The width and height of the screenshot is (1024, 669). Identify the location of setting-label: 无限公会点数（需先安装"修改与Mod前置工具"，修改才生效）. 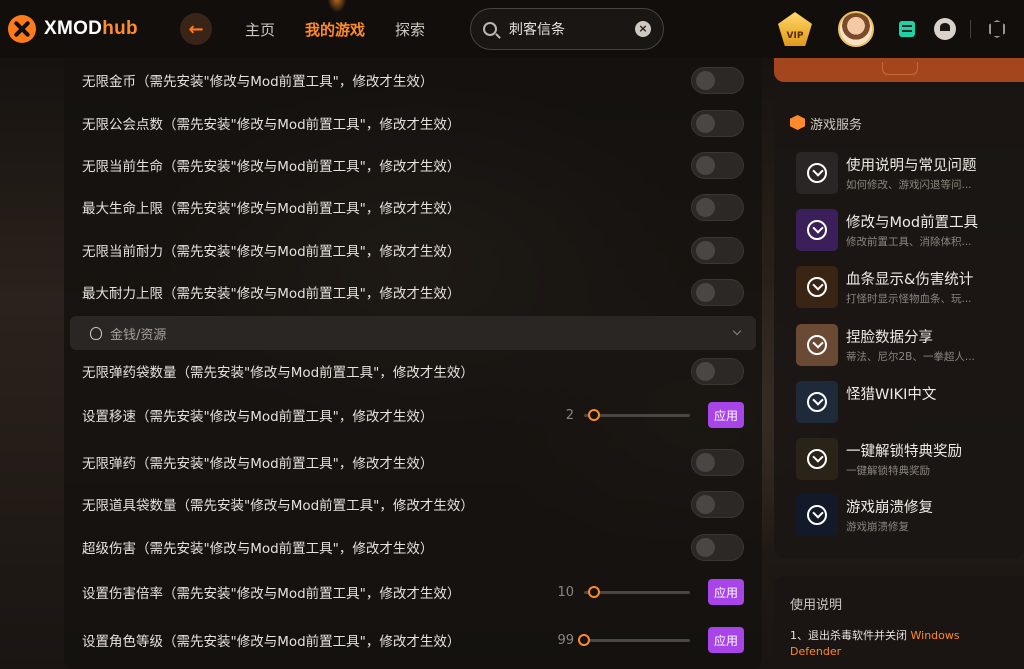
(271, 125).